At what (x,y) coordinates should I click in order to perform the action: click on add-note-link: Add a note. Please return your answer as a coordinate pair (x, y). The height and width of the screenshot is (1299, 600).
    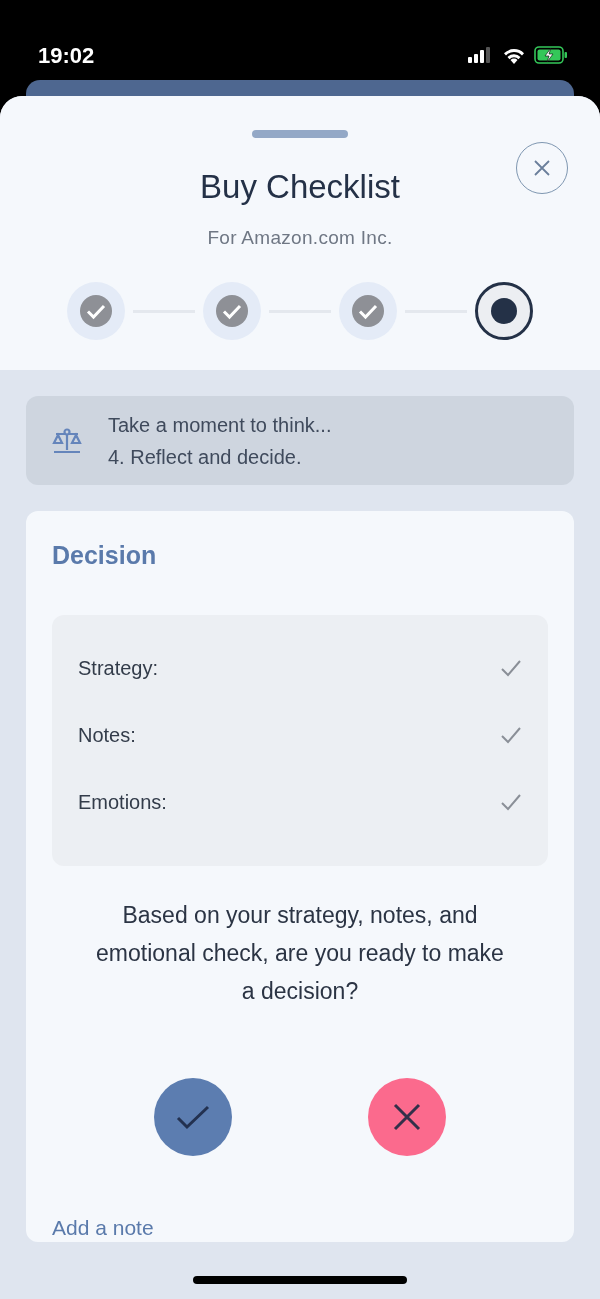
    Looking at the image, I should click on (103, 1227).